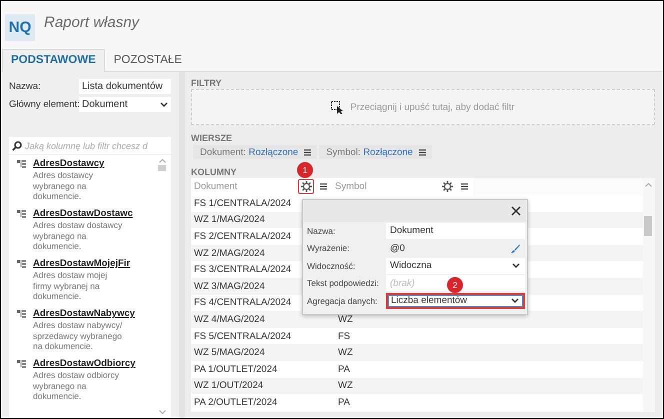 The height and width of the screenshot is (419, 664). What do you see at coordinates (243, 336) in the screenshot?
I see `table-cell: FS 5/CENTRALA/2024` at bounding box center [243, 336].